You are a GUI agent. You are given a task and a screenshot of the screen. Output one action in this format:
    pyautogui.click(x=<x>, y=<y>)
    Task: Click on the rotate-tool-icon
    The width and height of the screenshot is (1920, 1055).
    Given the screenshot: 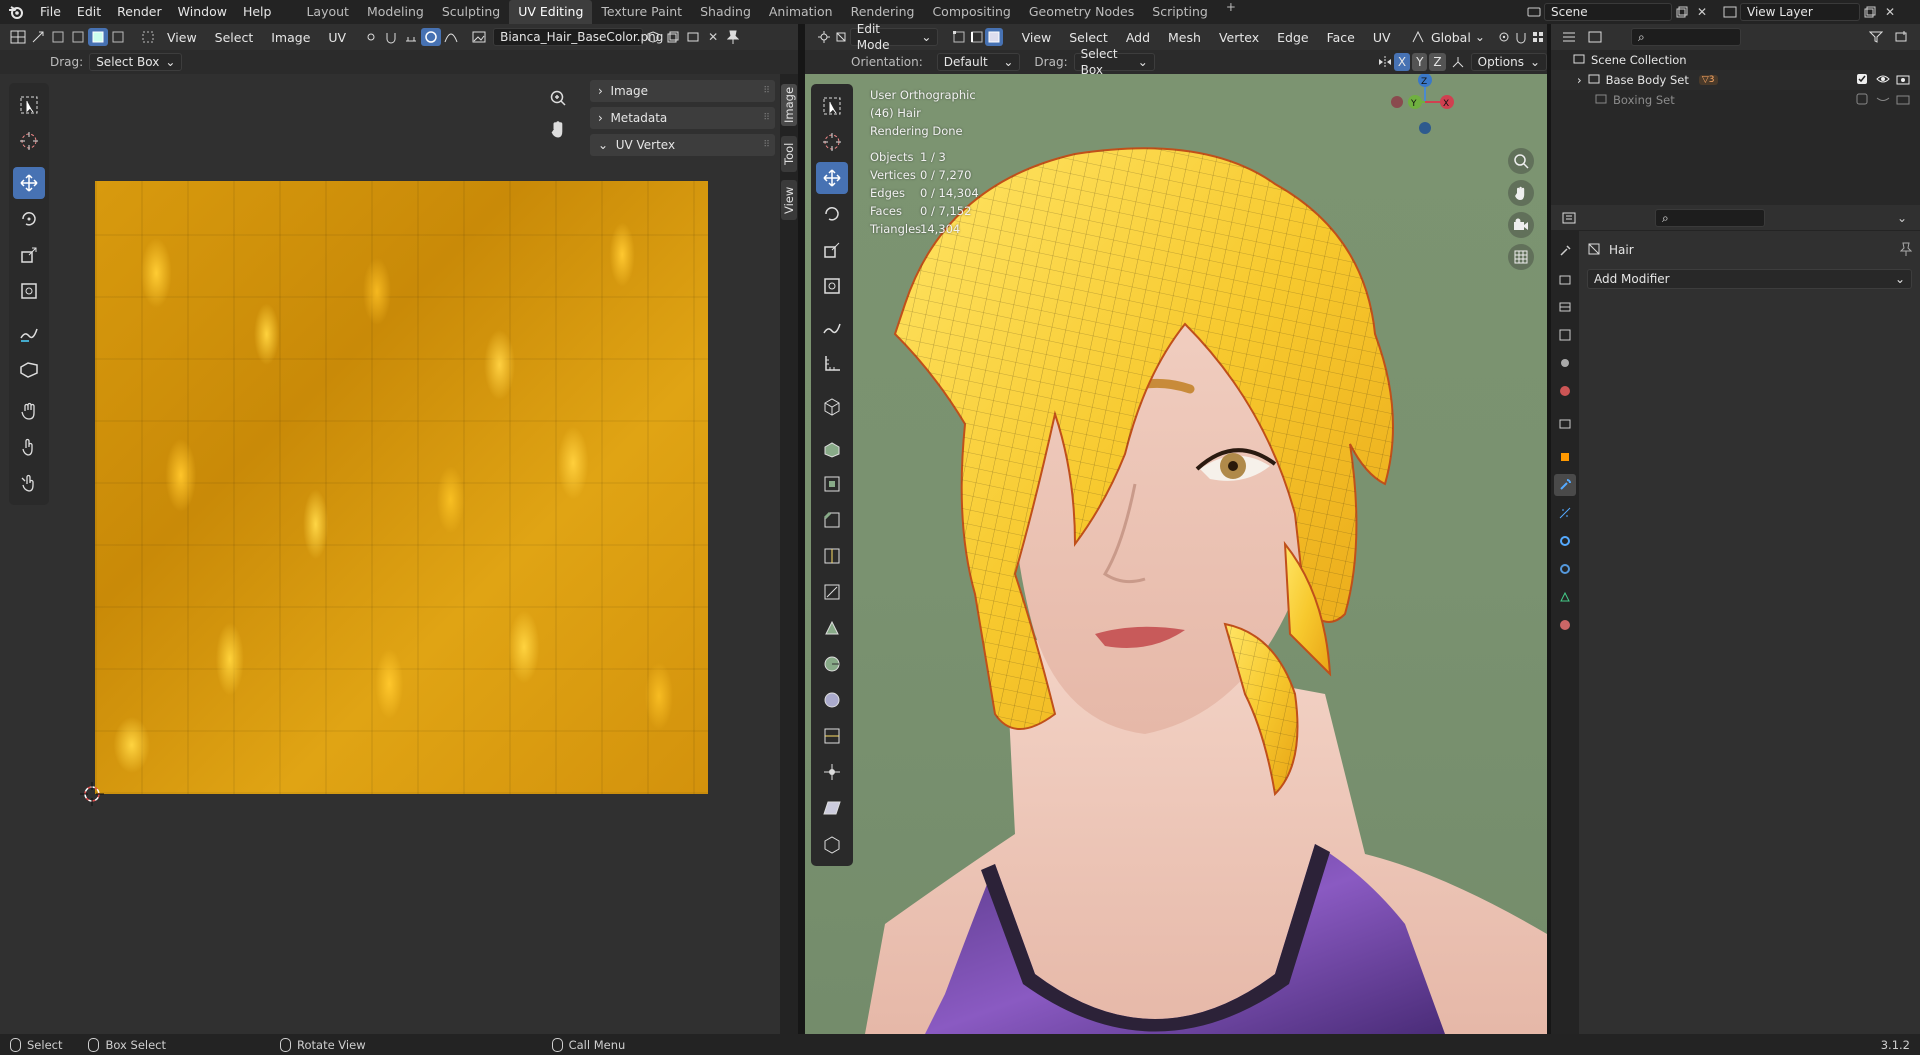 What is the action you would take?
    pyautogui.click(x=29, y=219)
    